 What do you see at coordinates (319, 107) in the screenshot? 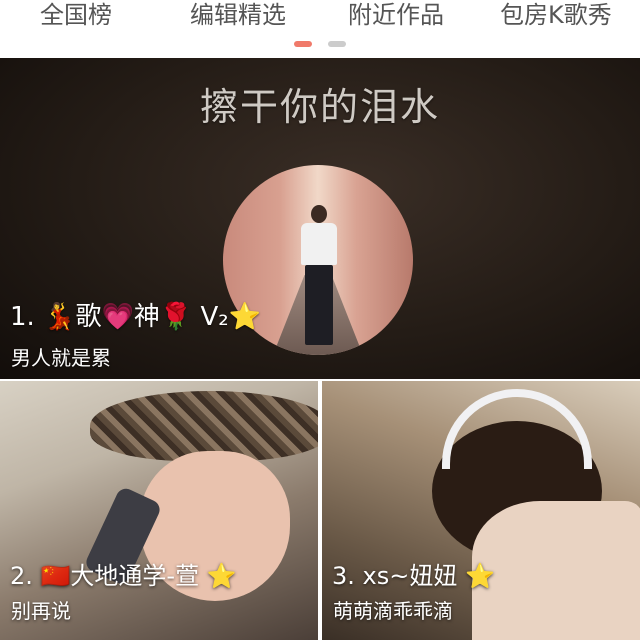
I see `featured-song-title: 擦干你的泪水` at bounding box center [319, 107].